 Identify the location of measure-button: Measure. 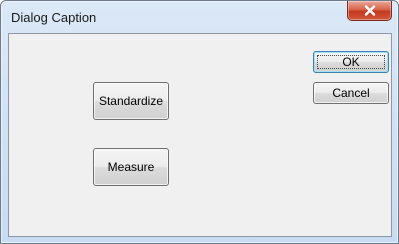
(131, 167).